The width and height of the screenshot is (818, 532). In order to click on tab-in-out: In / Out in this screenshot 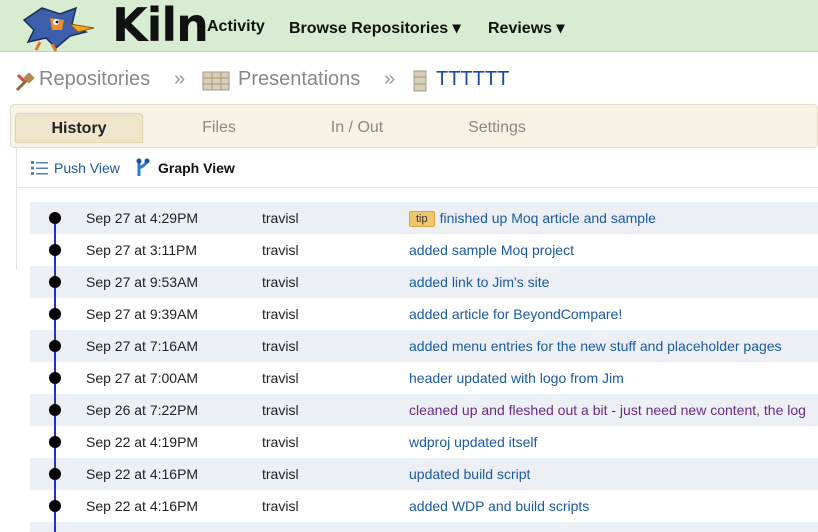, I will do `click(357, 128)`.